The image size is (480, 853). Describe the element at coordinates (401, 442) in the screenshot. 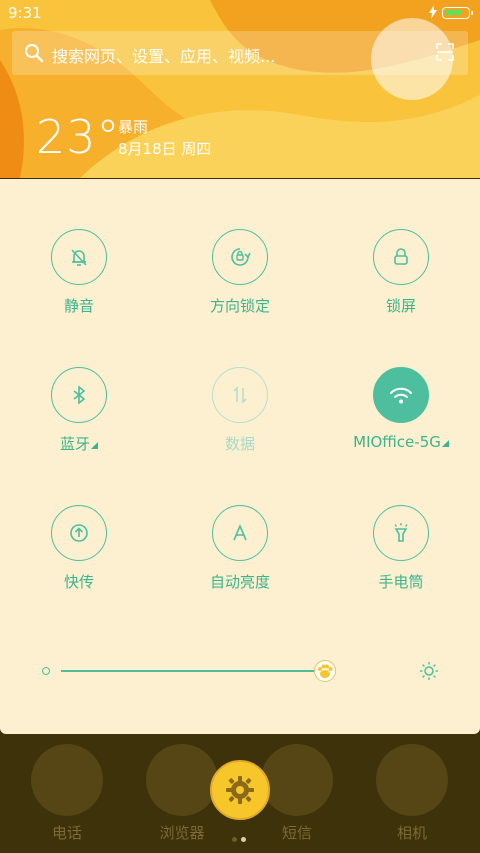

I see `toggle-label: MIOffice-5G` at that location.